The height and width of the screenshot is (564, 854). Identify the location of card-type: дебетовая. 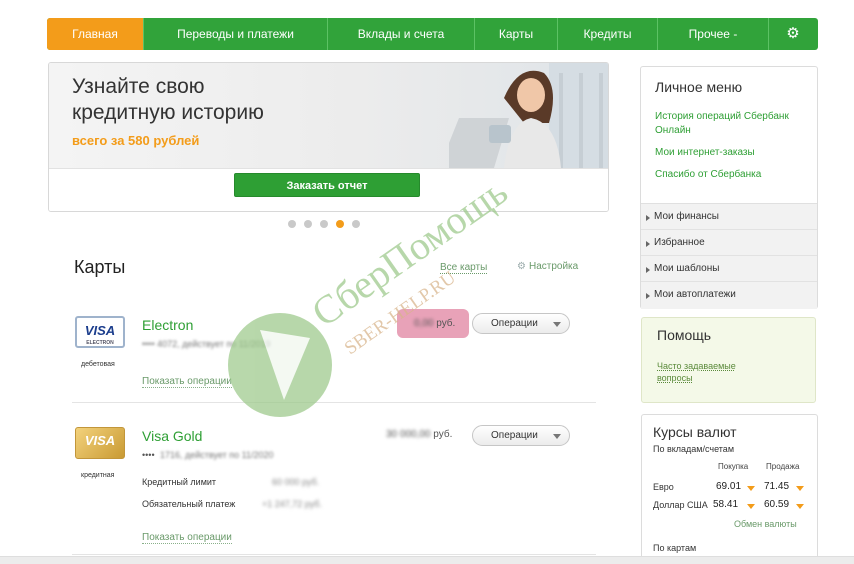
(98, 364).